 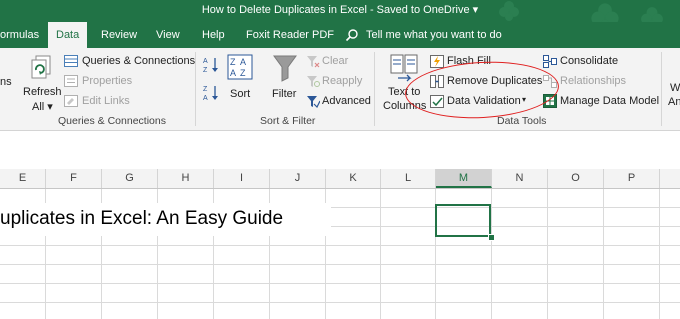 I want to click on sort-a-to-z-icon: A Z, so click(x=211, y=65).